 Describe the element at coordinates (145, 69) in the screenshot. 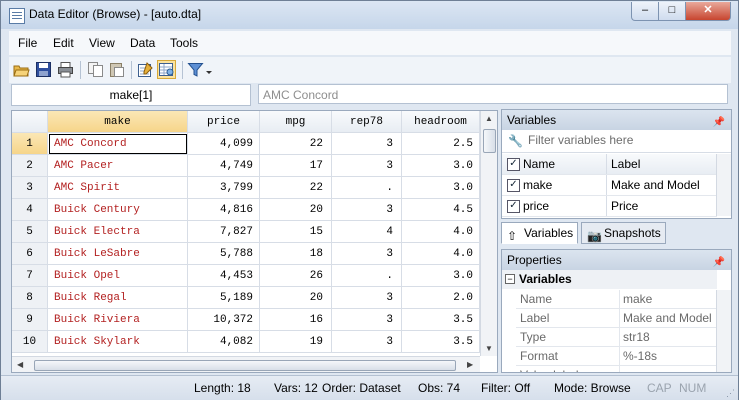

I see `edit-mode-icon` at that location.